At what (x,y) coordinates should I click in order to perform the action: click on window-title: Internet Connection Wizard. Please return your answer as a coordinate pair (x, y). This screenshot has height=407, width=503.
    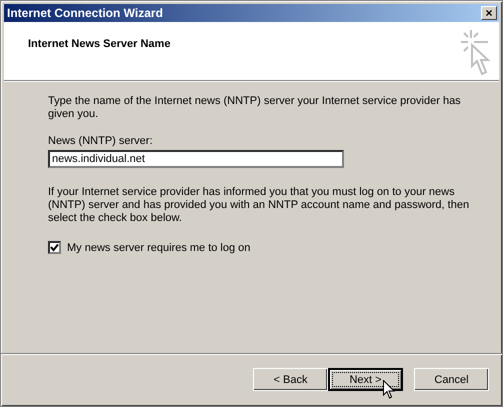
    Looking at the image, I should click on (85, 13).